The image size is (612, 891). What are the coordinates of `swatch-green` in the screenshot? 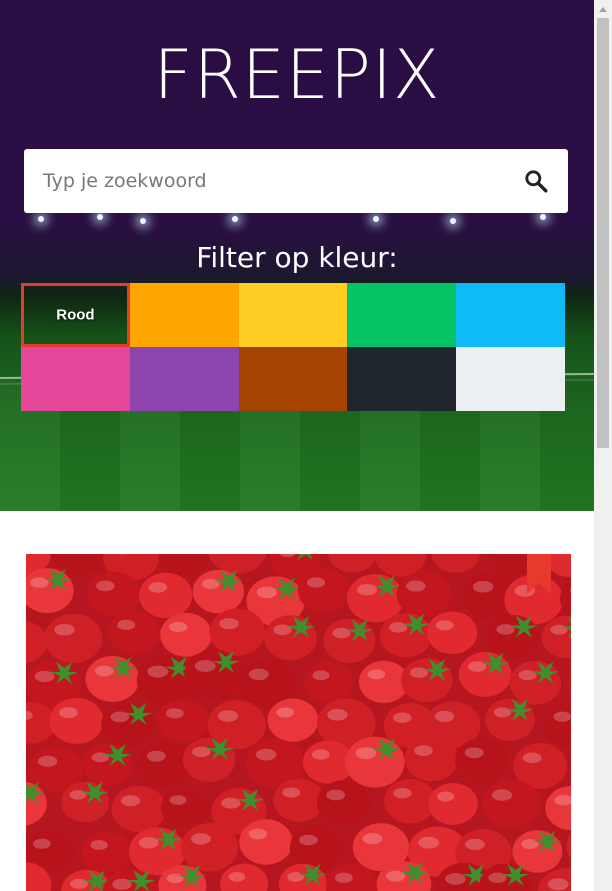 It's located at (402, 315).